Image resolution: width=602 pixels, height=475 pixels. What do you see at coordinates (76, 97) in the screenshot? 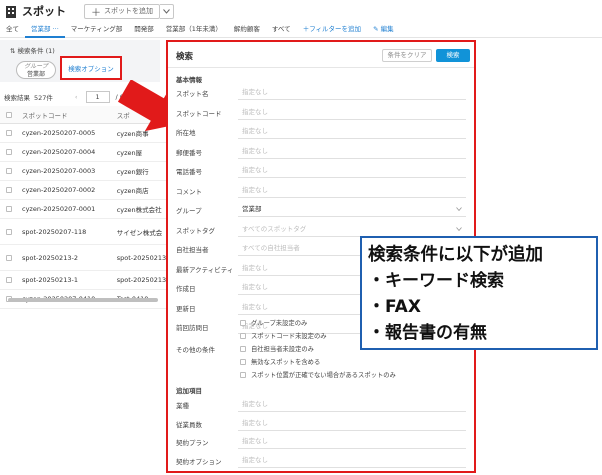
I see `prev-page-button: ‹` at bounding box center [76, 97].